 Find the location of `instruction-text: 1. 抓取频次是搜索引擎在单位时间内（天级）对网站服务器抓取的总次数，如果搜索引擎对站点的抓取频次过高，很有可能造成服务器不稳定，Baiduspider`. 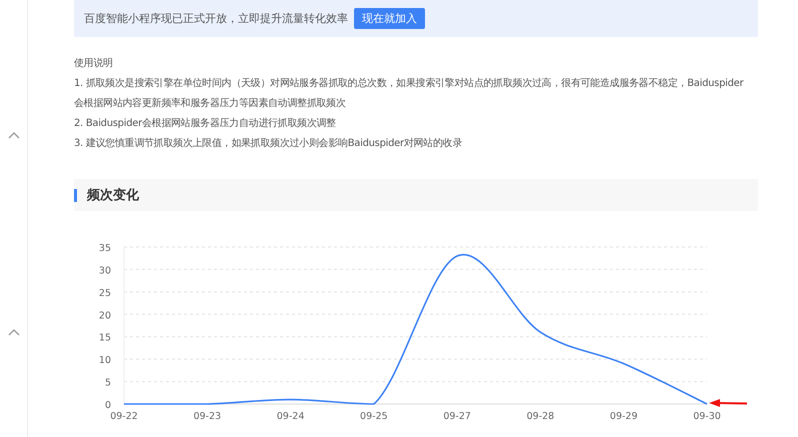

instruction-text: 1. 抓取频次是搜索引擎在单位时间内（天级）对网站服务器抓取的总次数，如果搜索引擎对站点的抓取频次过高，很有可能造成服务器不稳定，Baiduspider is located at coordinates (409, 83).